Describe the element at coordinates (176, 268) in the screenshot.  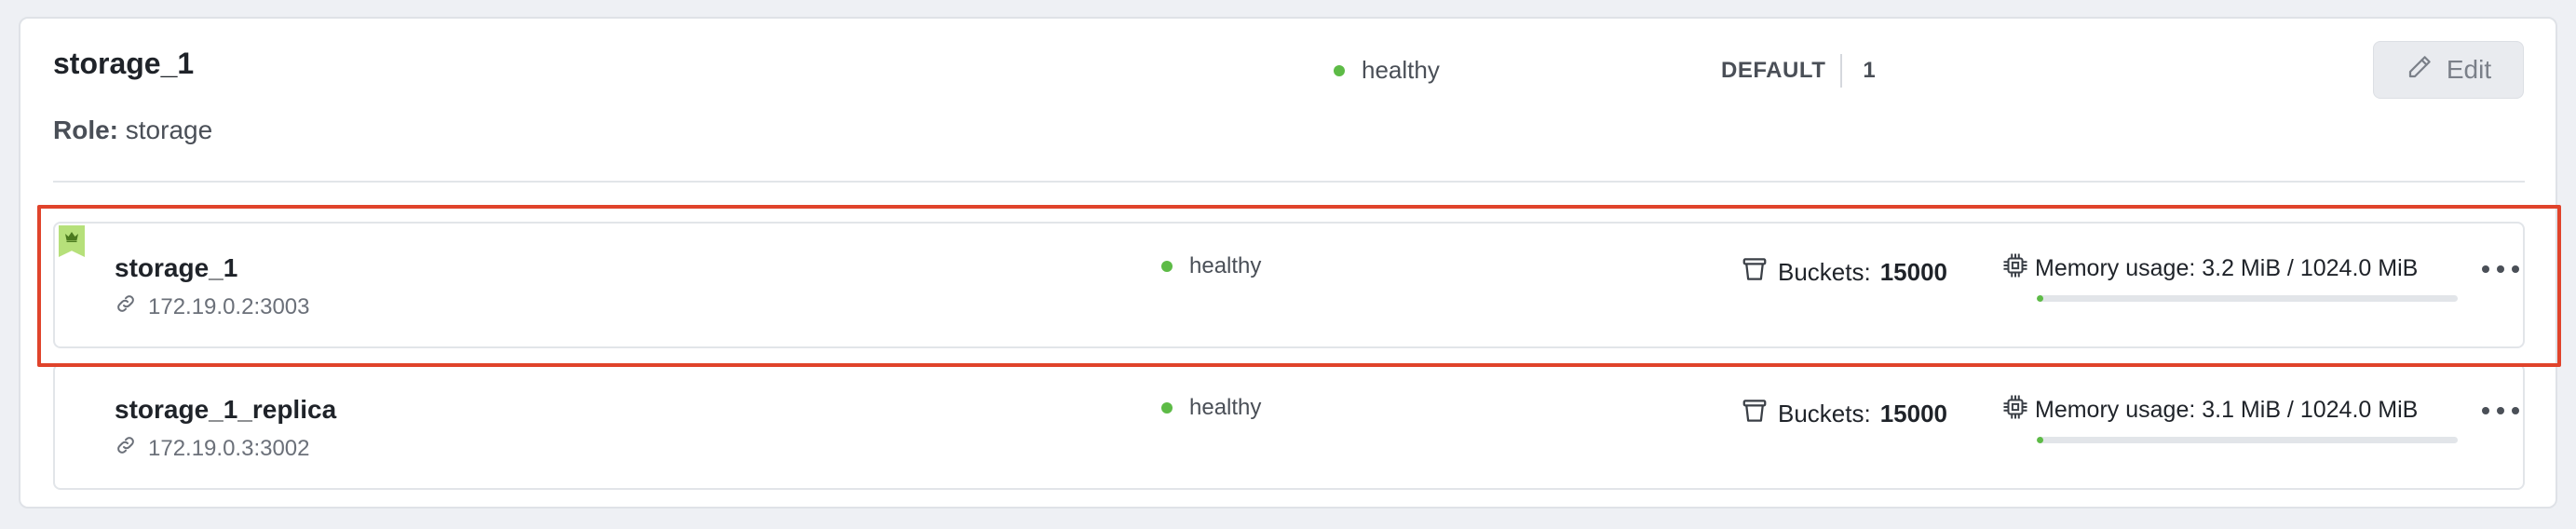
I see `instance-name: storage_1` at that location.